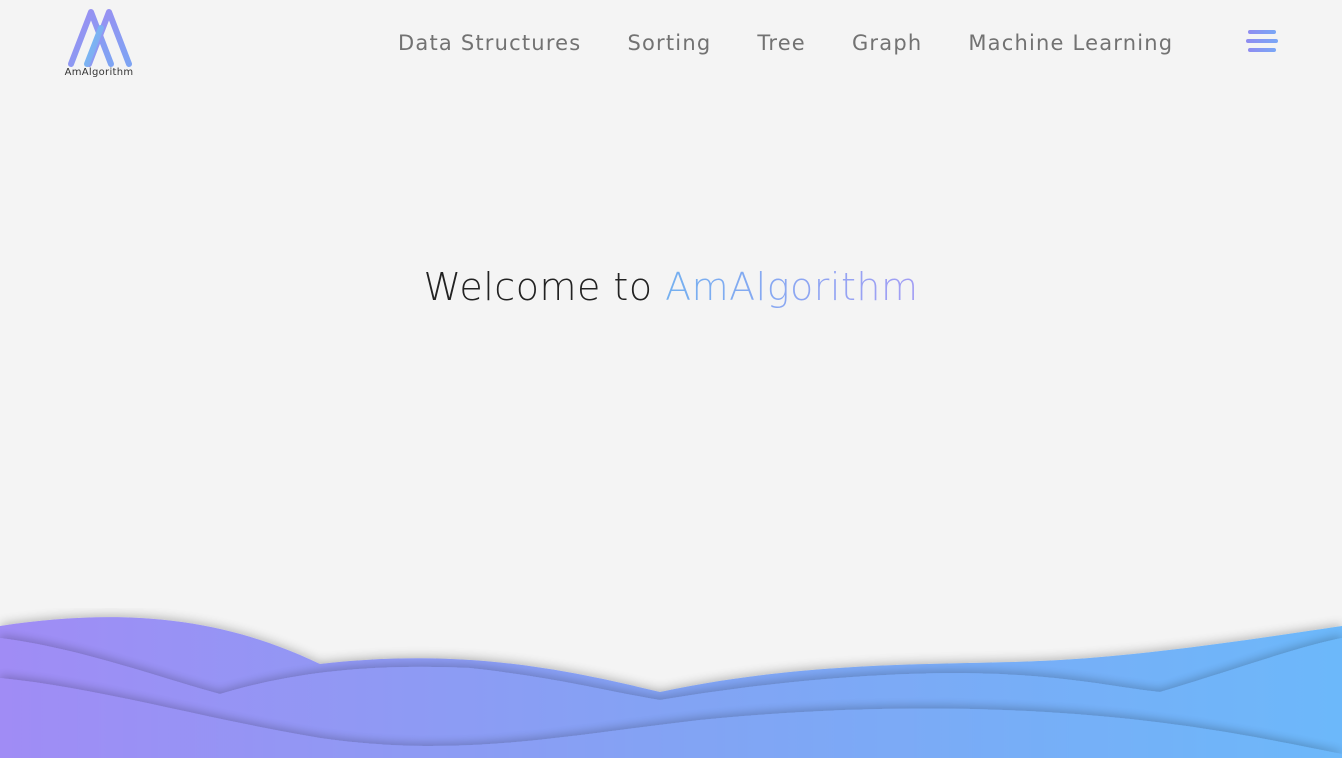  Describe the element at coordinates (781, 43) in the screenshot. I see `nav-tree: Tree` at that location.